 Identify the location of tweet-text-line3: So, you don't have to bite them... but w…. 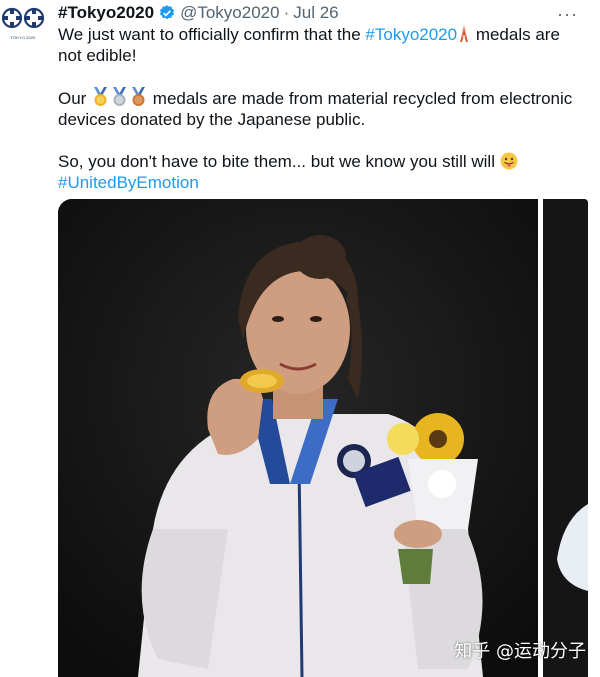
(279, 161).